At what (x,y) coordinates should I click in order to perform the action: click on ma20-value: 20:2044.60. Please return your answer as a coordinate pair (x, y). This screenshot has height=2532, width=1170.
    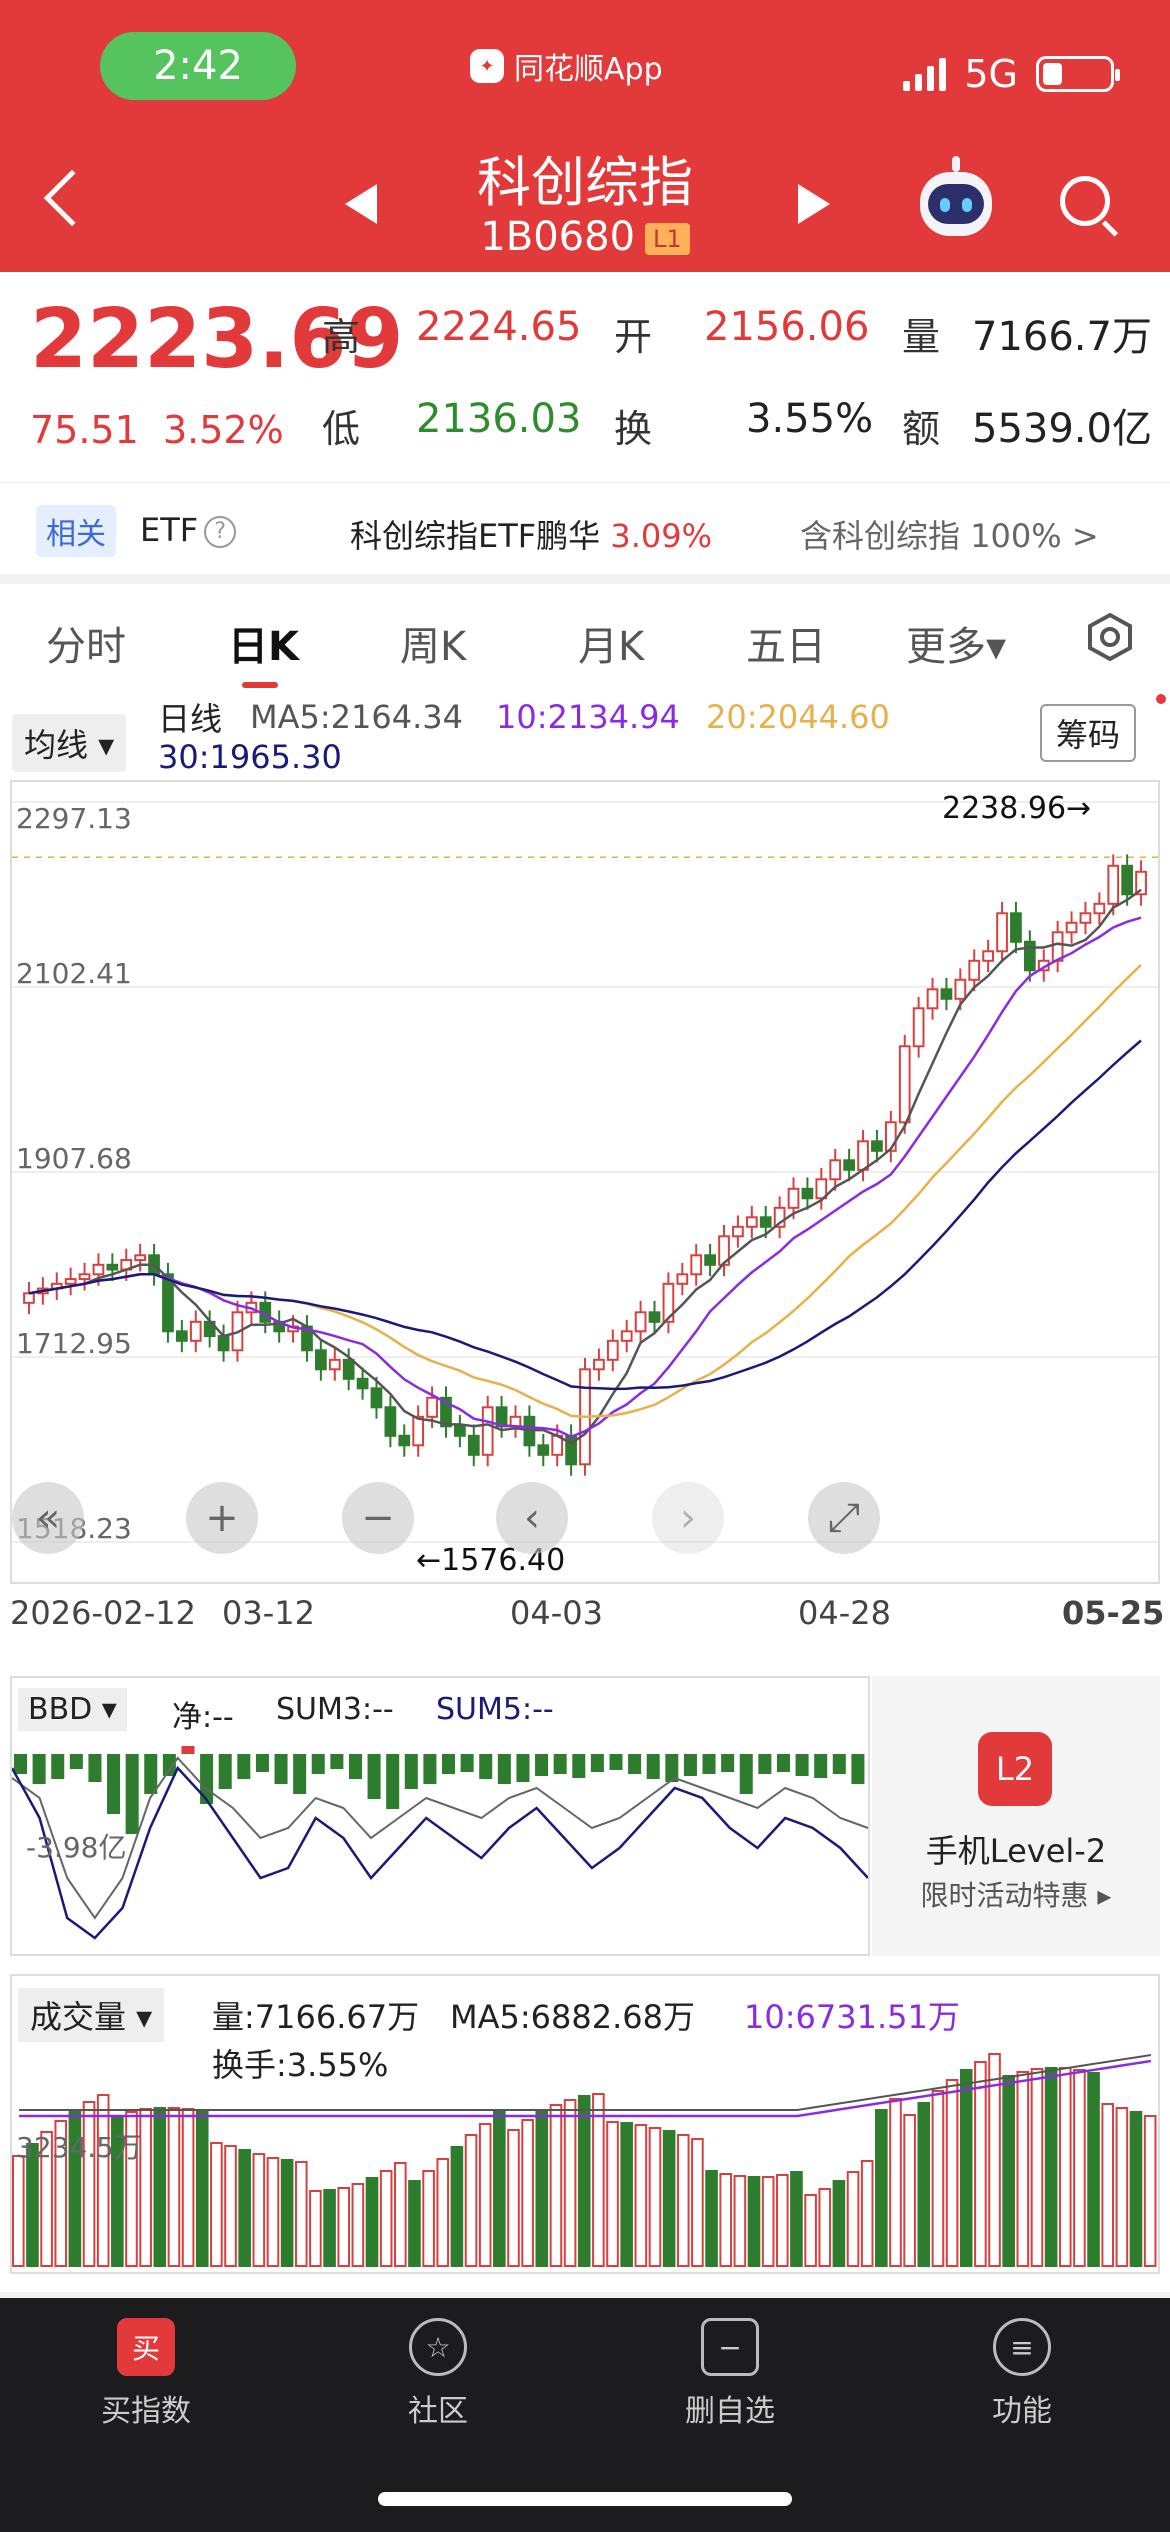
    Looking at the image, I should click on (798, 717).